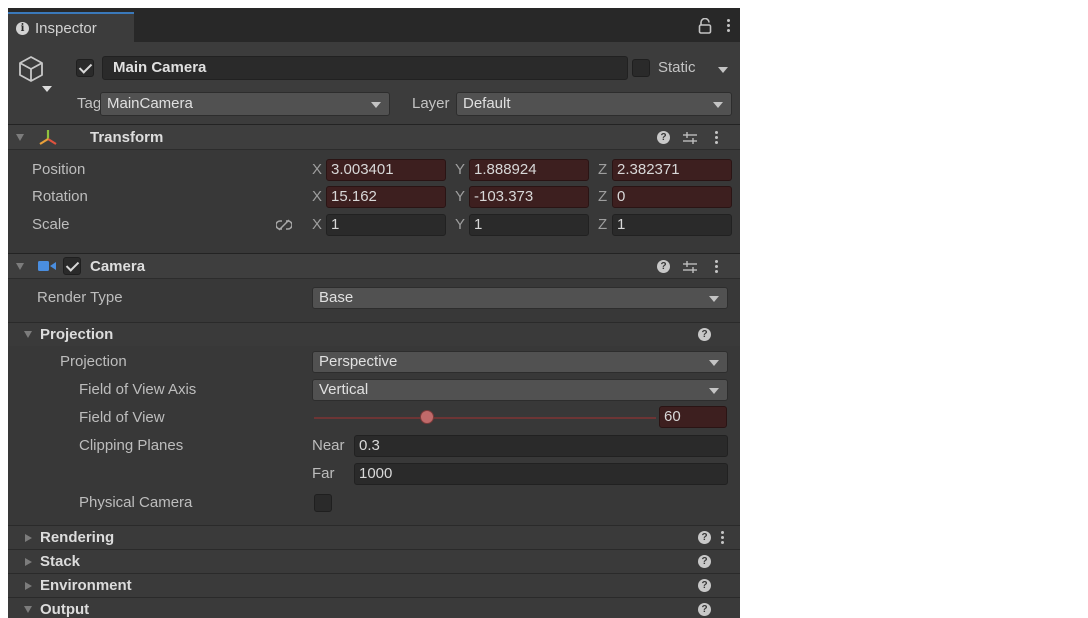  What do you see at coordinates (386, 225) in the screenshot?
I see `scale-x-field: 1` at bounding box center [386, 225].